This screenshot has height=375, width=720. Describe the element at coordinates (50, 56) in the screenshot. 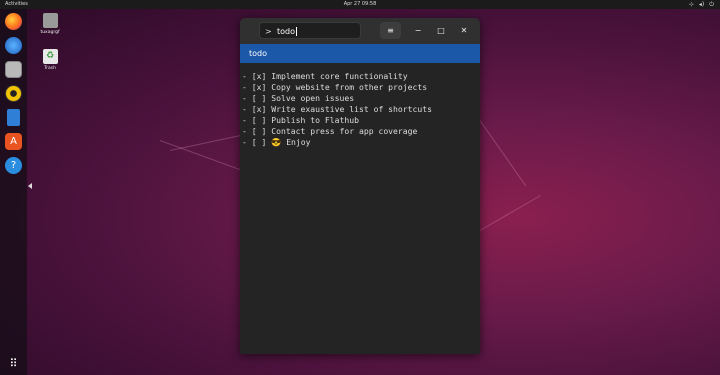

I see `trash-icon: ♻` at that location.